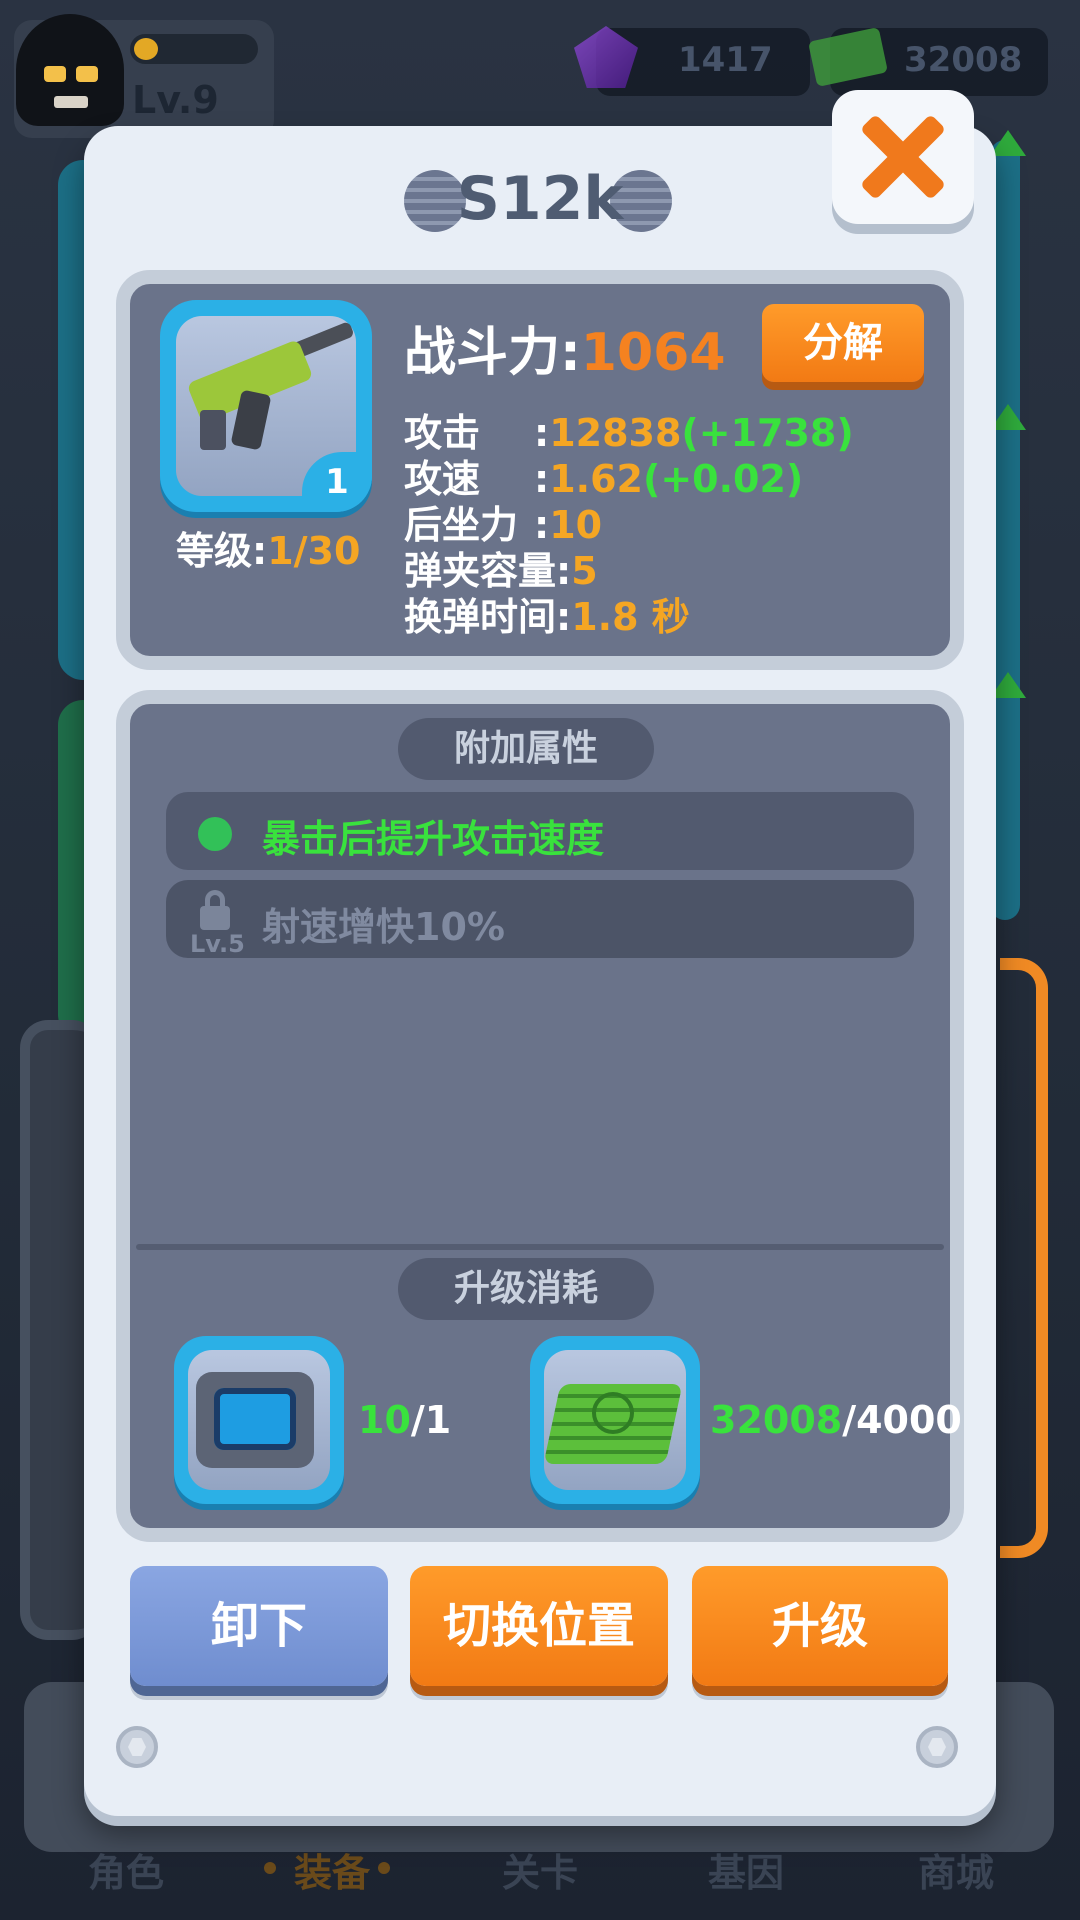 The height and width of the screenshot is (1920, 1080). I want to click on stat-magazine: 弹夹容量: 5, so click(501, 571).